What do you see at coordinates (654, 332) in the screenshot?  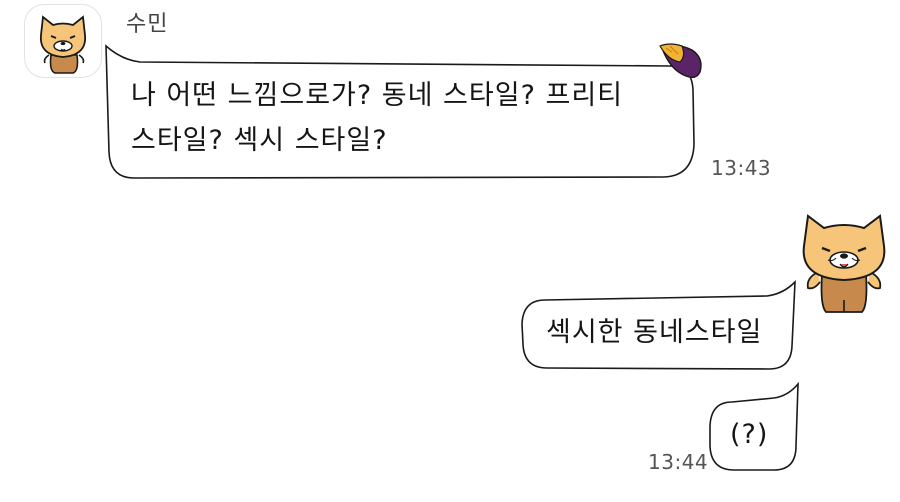 I see `message-text-line: 섹시한 동네스타일` at bounding box center [654, 332].